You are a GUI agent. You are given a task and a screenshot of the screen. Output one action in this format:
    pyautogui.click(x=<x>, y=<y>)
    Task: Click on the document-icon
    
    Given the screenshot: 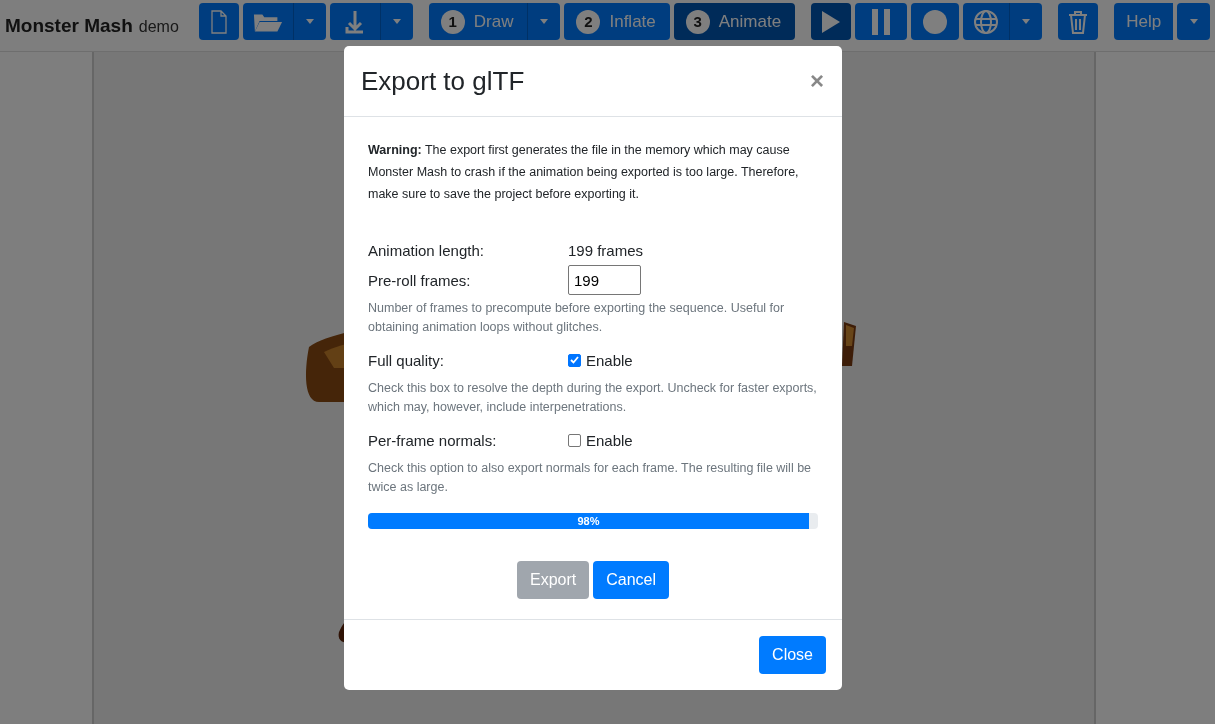 What is the action you would take?
    pyautogui.click(x=218, y=21)
    